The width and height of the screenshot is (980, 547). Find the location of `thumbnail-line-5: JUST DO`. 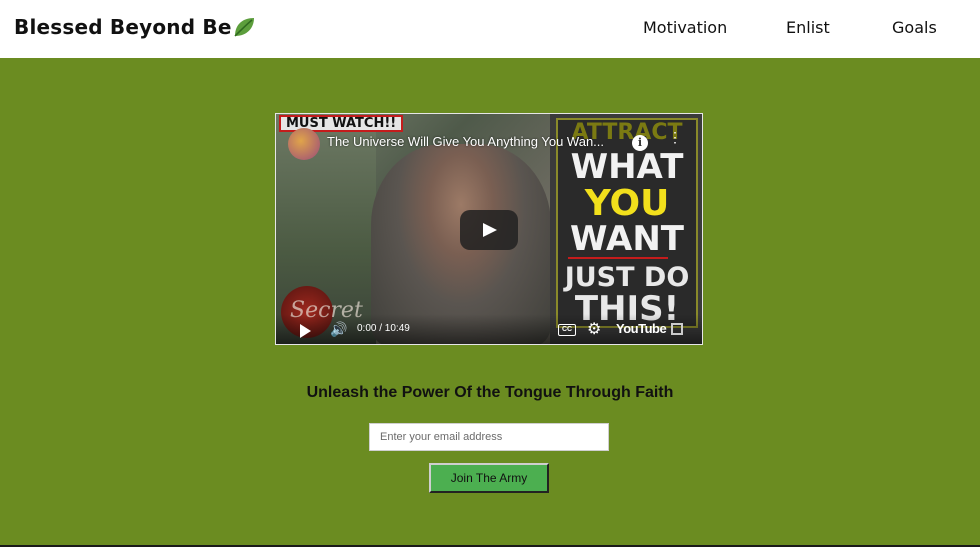

thumbnail-line-5: JUST DO is located at coordinates (627, 277).